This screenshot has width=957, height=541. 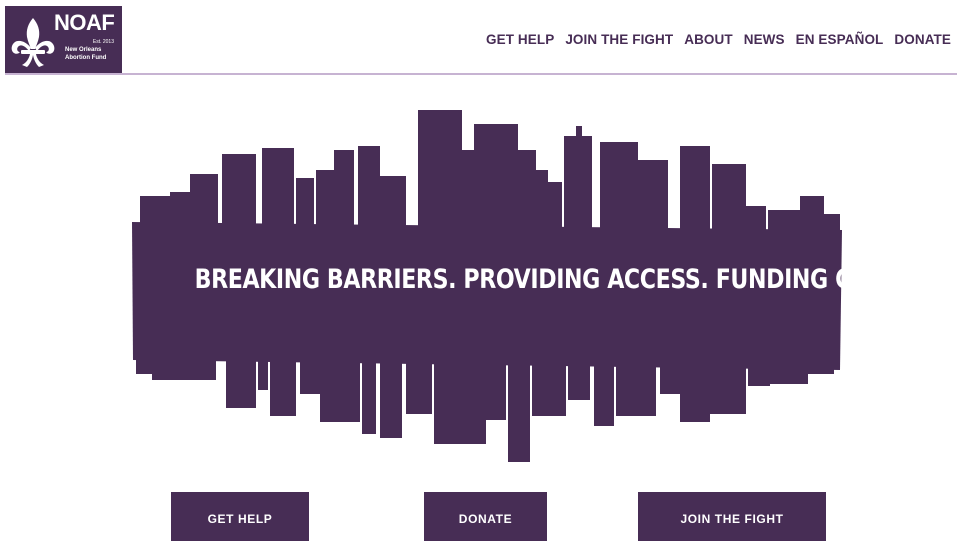 I want to click on donate-button: DONATE, so click(x=485, y=516).